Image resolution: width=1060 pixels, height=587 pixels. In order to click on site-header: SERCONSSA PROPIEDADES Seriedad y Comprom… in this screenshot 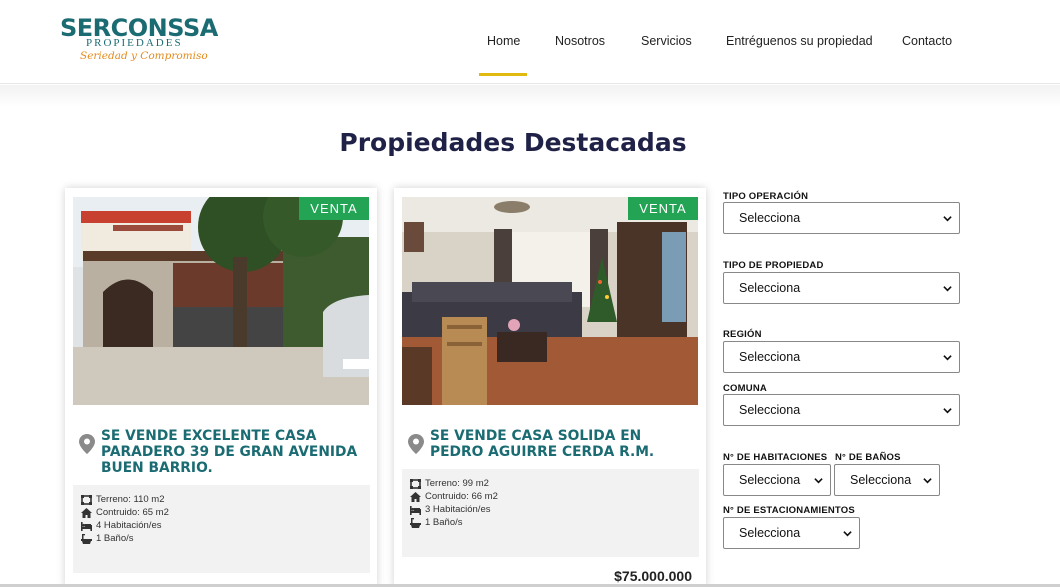, I will do `click(530, 42)`.